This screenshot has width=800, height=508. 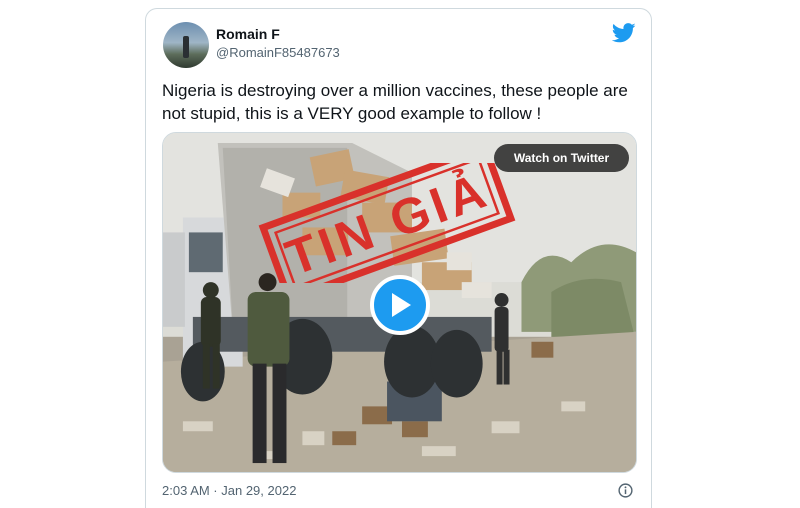 I want to click on author-handle: @RomainF85487673, so click(x=278, y=52).